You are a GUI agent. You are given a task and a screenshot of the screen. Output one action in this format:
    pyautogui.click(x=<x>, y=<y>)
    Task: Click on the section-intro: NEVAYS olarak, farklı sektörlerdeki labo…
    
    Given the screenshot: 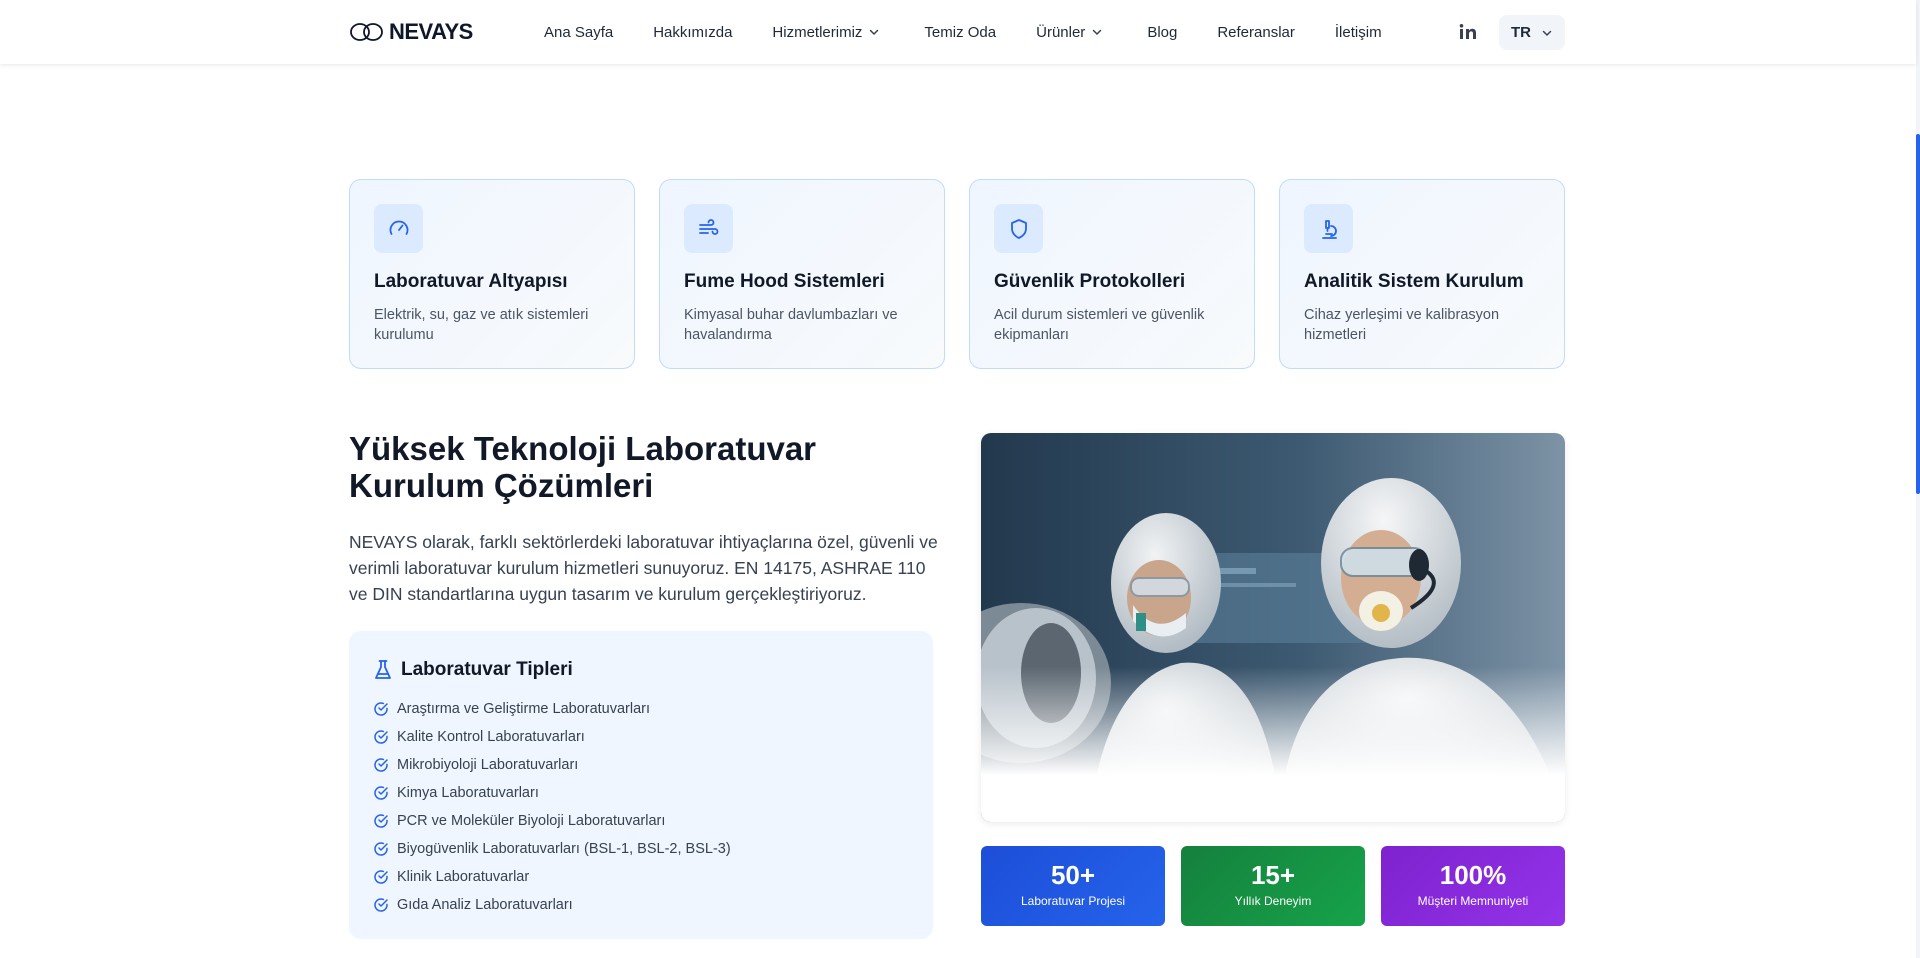 What is the action you would take?
    pyautogui.click(x=643, y=568)
    